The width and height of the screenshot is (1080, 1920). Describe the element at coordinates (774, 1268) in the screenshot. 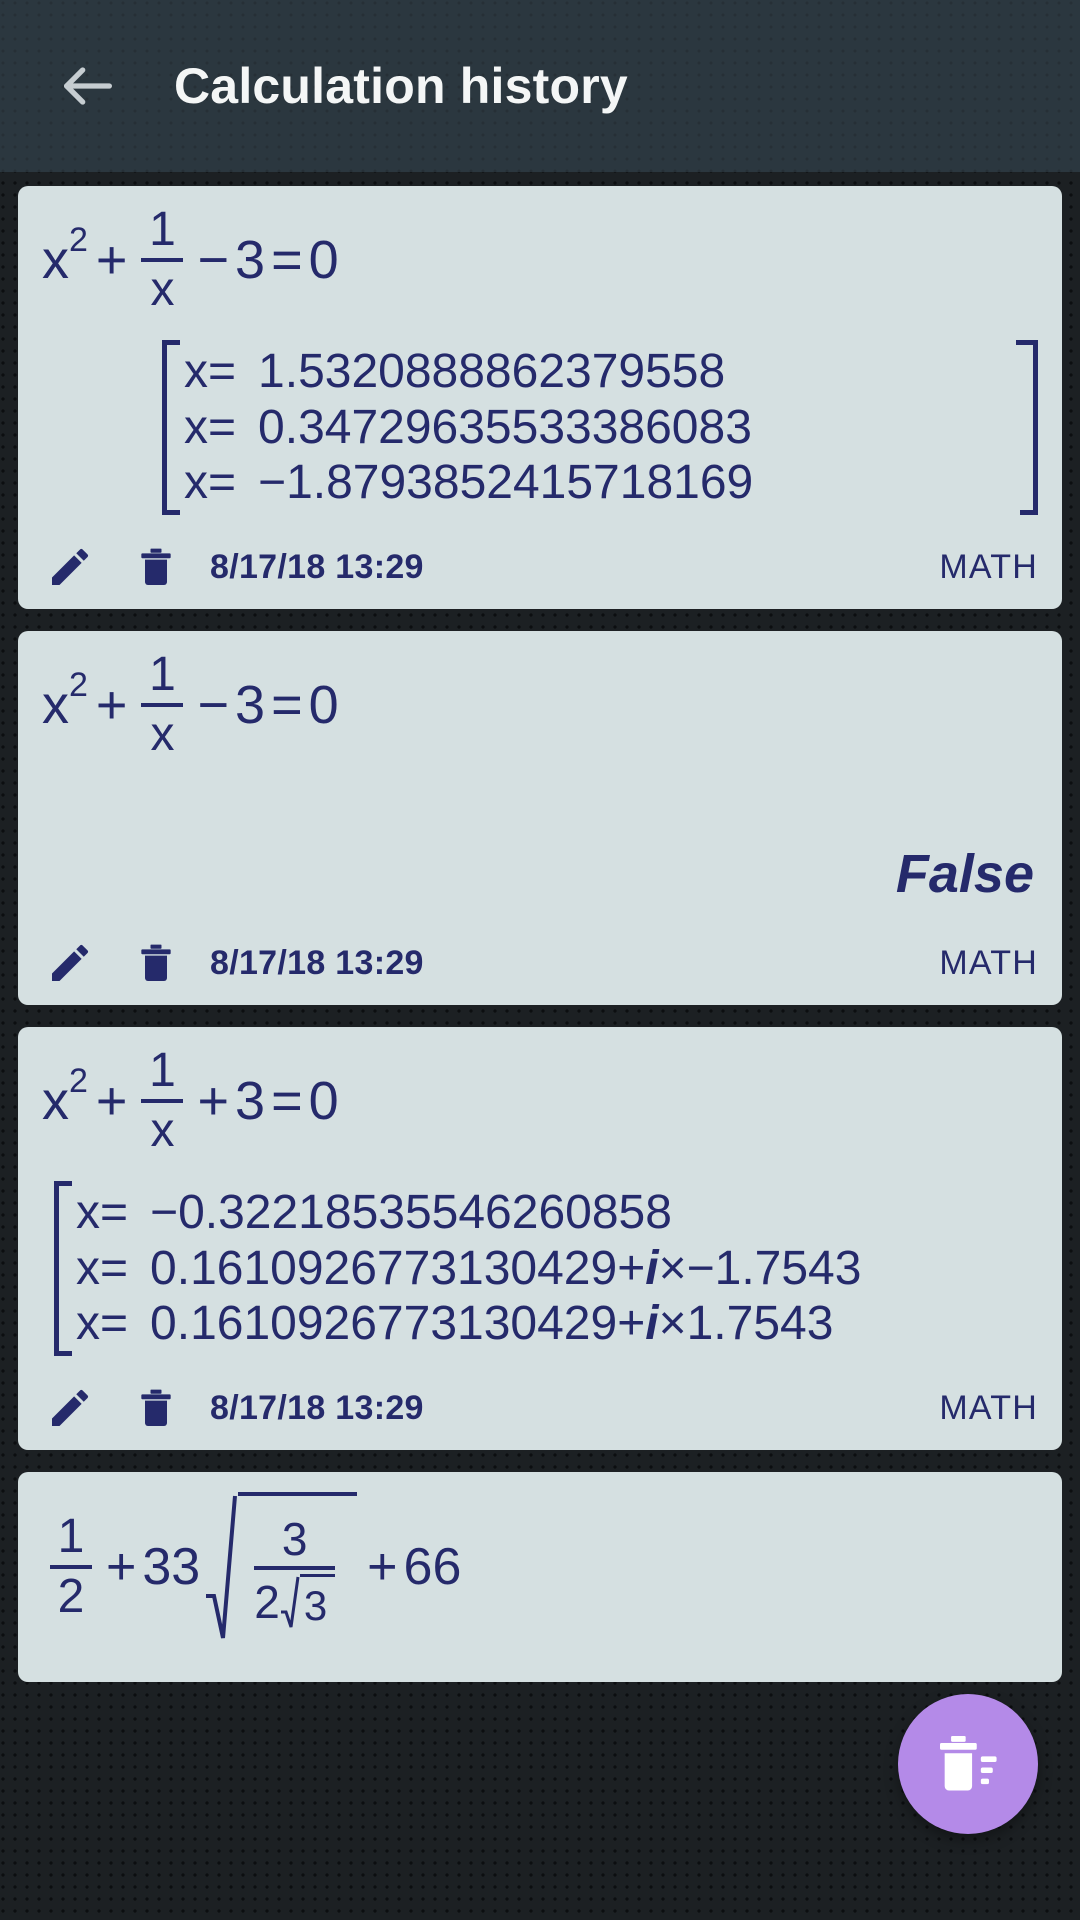

I see `imaginary-value: −1.7543` at that location.